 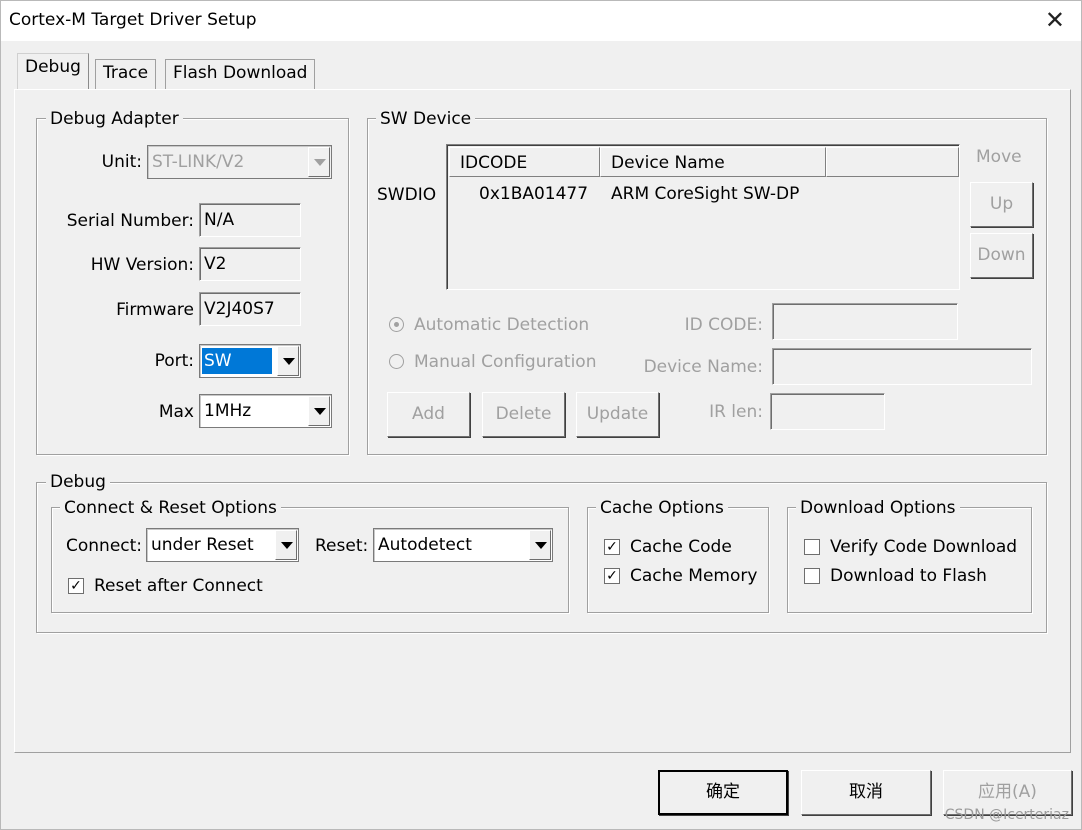 What do you see at coordinates (541, 21) in the screenshot?
I see `title-bar: Cortex-M Target Driver Setup ✕` at bounding box center [541, 21].